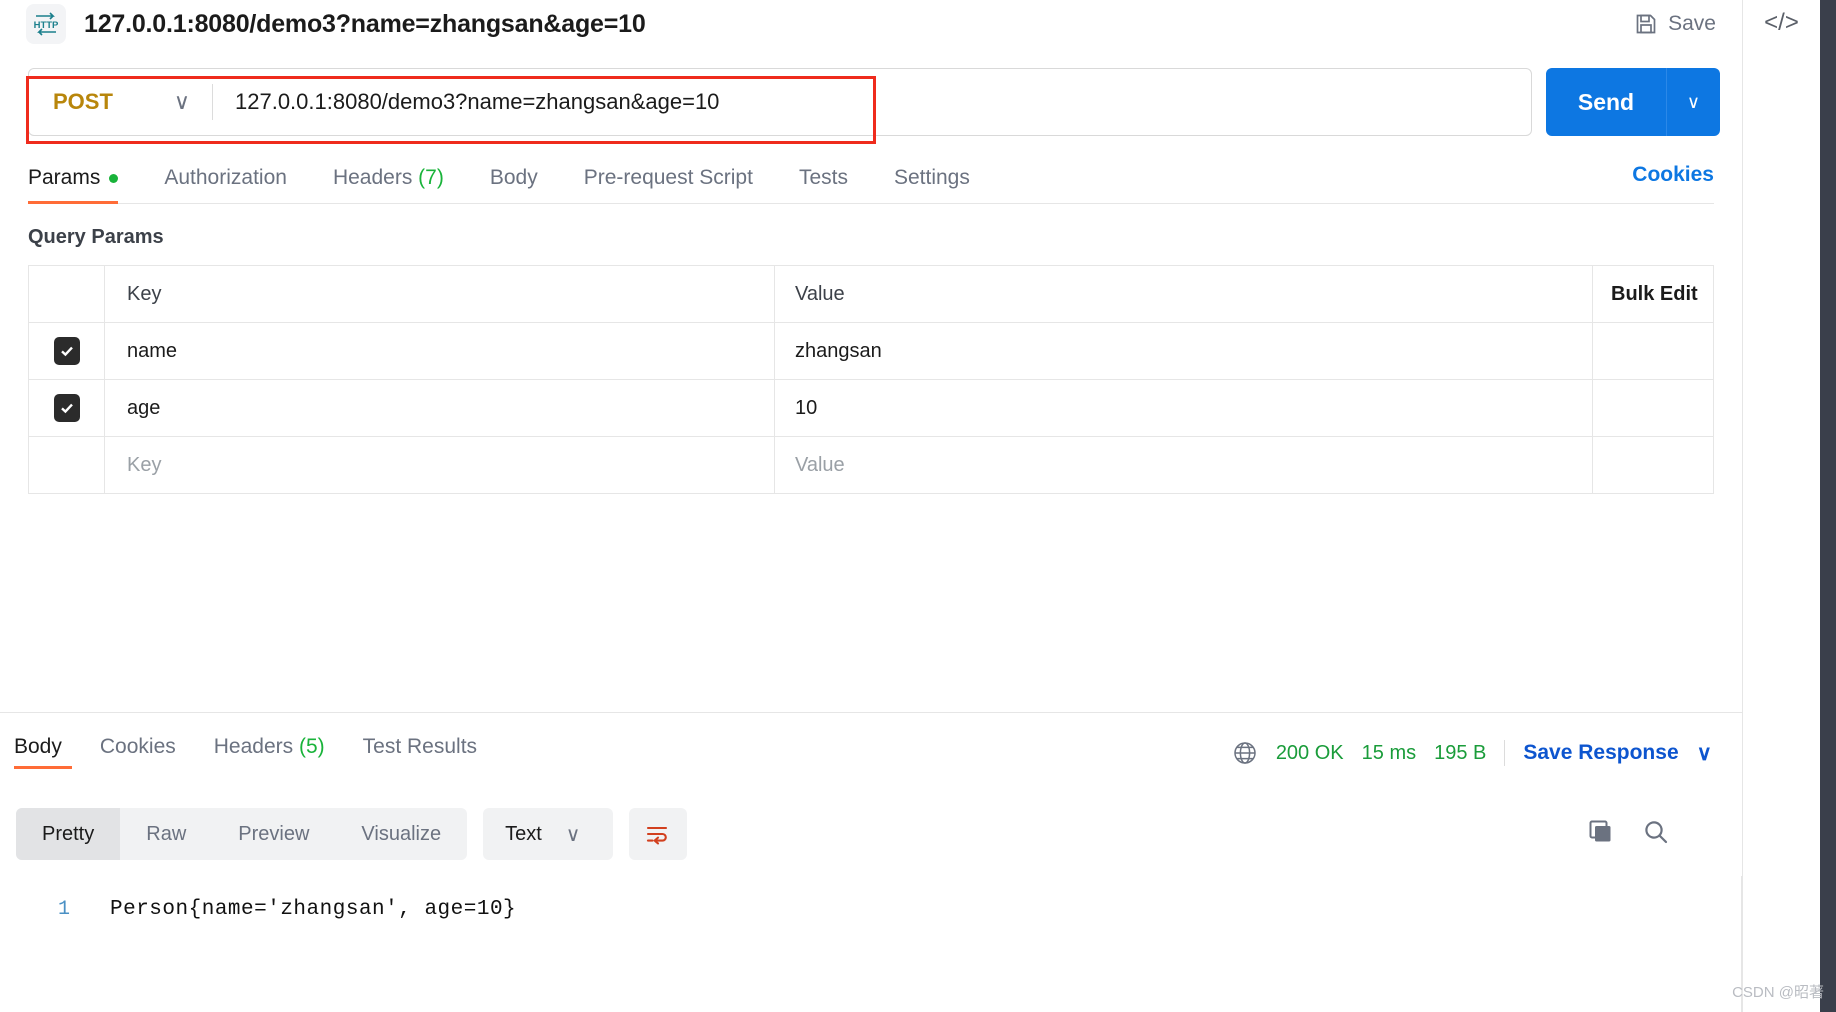 This screenshot has width=1836, height=1012. I want to click on table-header-row: Key Value Bulk Edit, so click(871, 294).